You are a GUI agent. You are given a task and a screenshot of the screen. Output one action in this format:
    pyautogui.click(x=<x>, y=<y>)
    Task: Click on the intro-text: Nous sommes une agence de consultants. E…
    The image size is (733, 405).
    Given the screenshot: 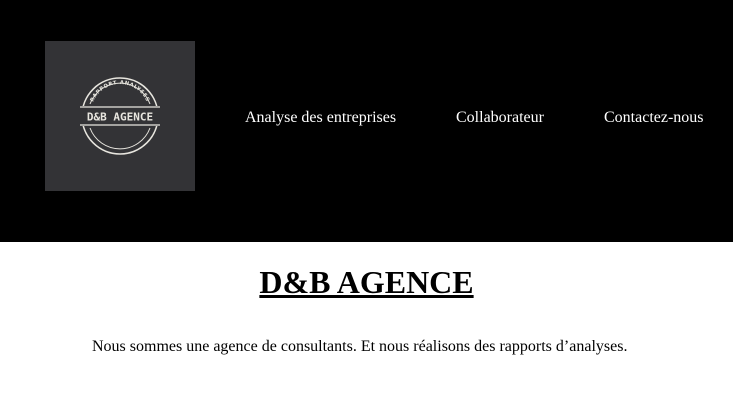 What is the action you would take?
    pyautogui.click(x=360, y=346)
    